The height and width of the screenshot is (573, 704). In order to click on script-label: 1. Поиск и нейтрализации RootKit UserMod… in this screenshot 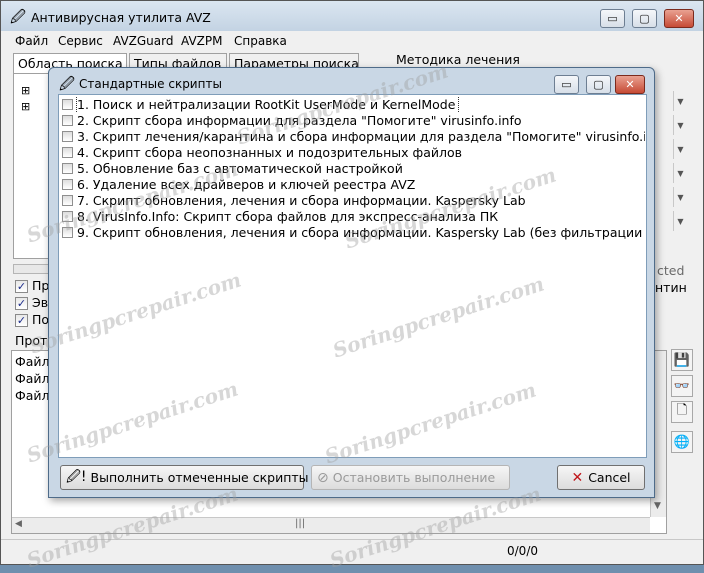, I will do `click(267, 105)`.